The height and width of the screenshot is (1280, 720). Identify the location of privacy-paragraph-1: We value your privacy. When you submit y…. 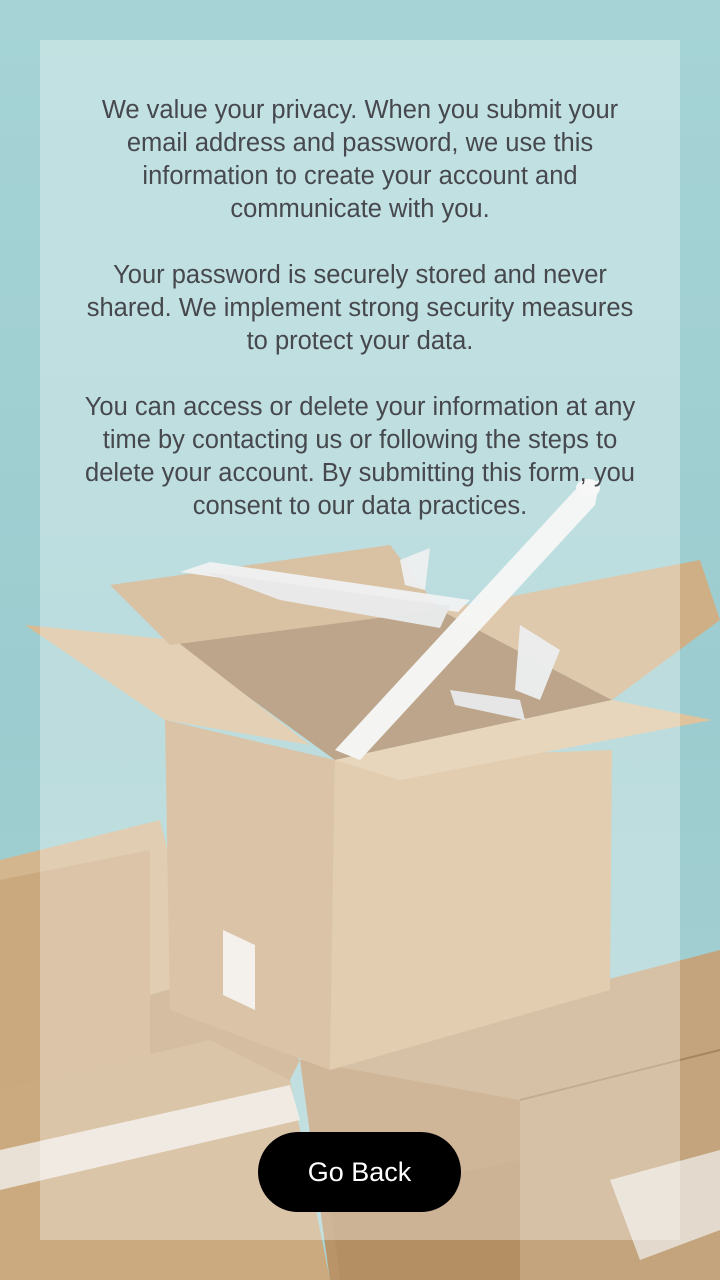
(360, 159).